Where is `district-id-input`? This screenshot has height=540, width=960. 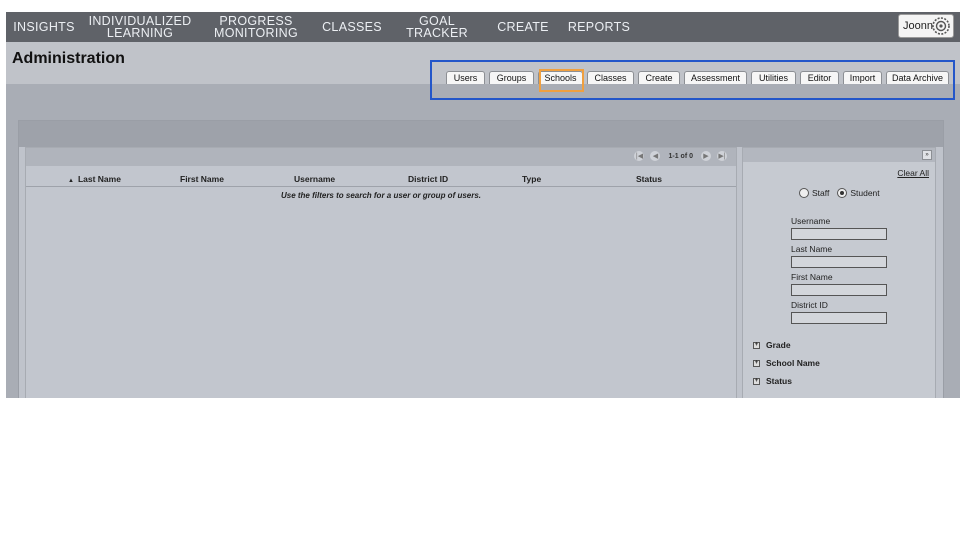
district-id-input is located at coordinates (839, 318).